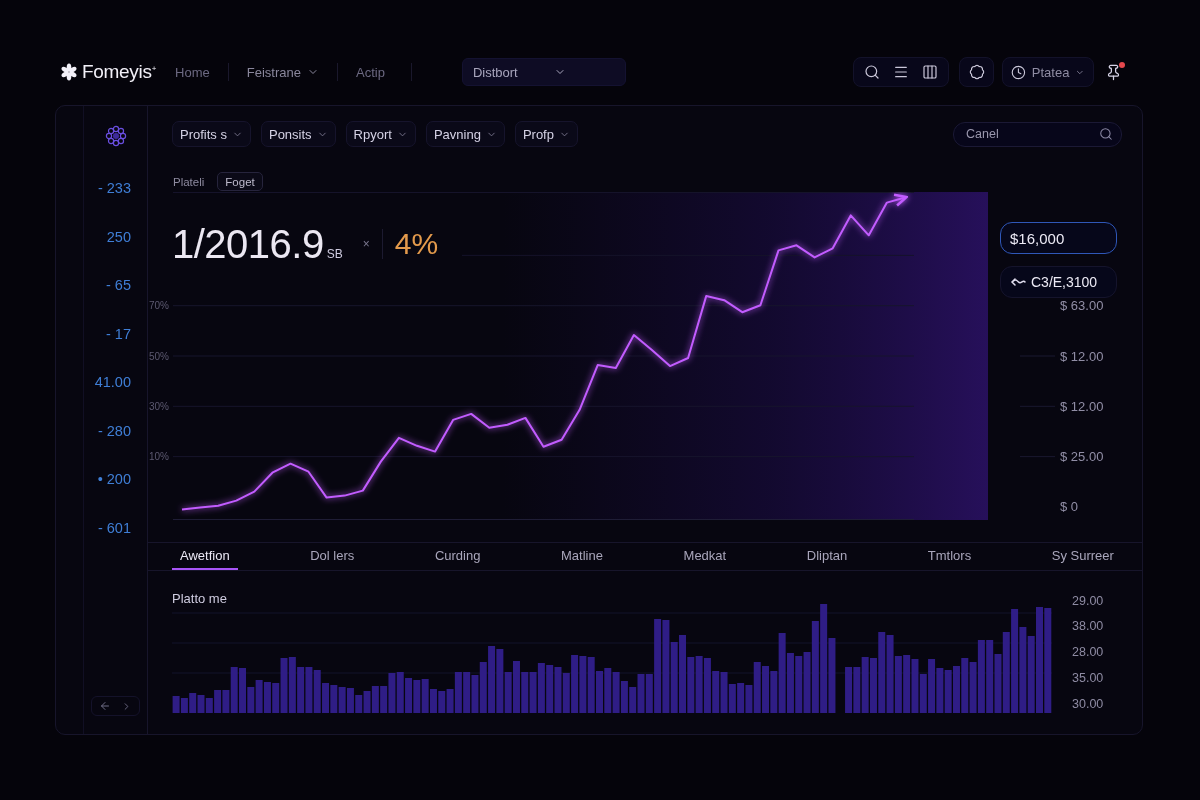 This screenshot has height=800, width=1200. What do you see at coordinates (118, 334) in the screenshot?
I see `sidebar-value: - 17` at bounding box center [118, 334].